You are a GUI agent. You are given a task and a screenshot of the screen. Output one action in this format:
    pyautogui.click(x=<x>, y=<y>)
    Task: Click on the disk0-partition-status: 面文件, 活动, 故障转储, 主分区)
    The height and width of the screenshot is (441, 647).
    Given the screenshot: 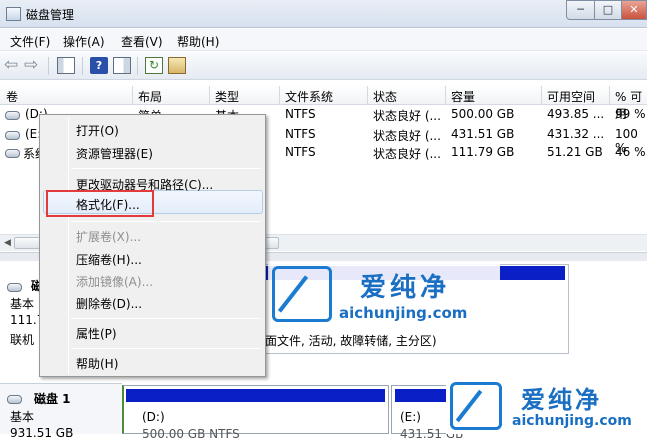 What is the action you would take?
    pyautogui.click(x=351, y=341)
    